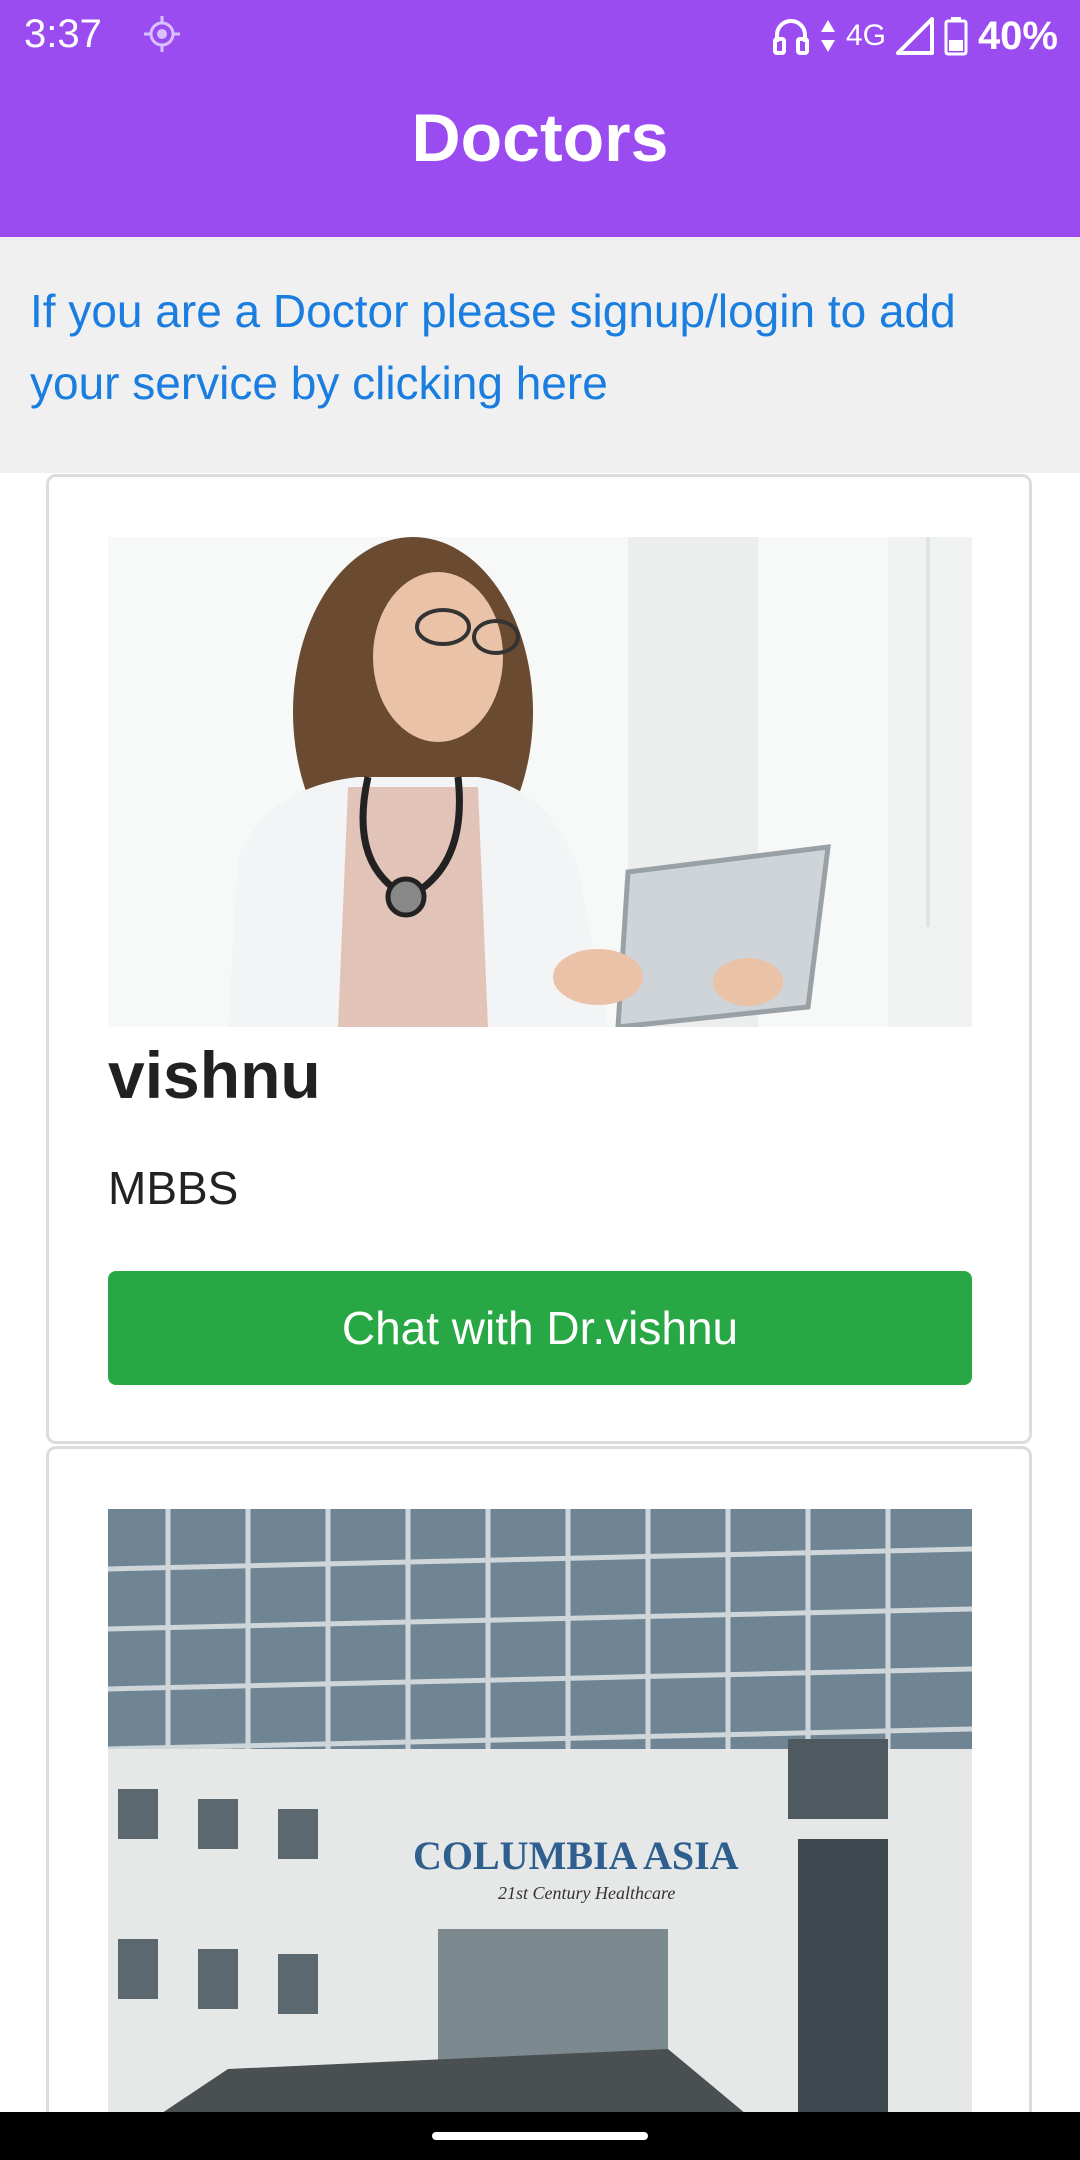  What do you see at coordinates (540, 138) in the screenshot?
I see `page-title: Doctors` at bounding box center [540, 138].